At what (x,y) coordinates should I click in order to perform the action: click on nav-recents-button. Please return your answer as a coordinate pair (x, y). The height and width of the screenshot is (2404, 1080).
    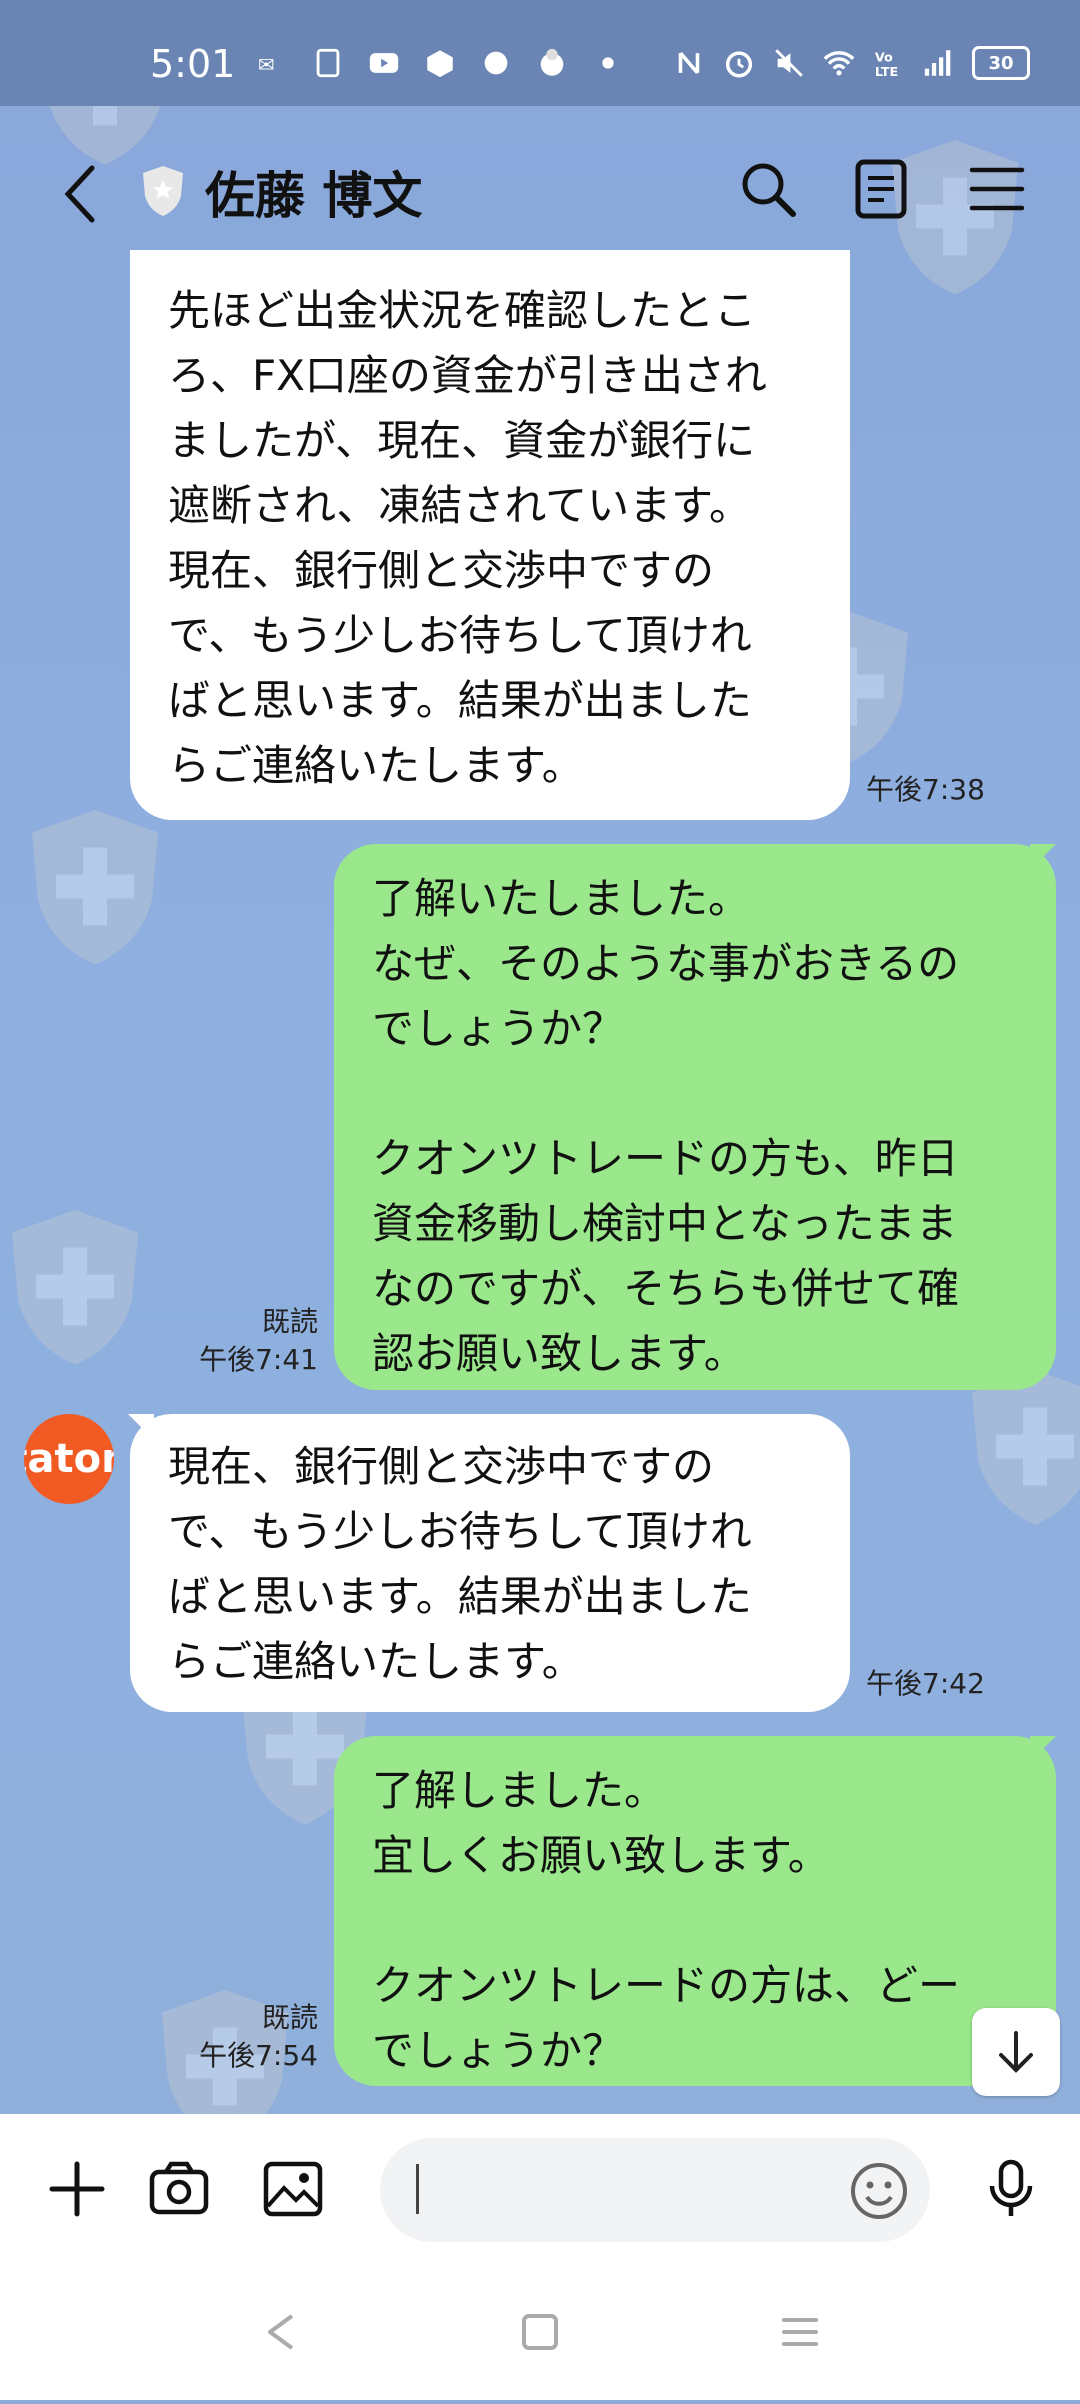
    Looking at the image, I should click on (800, 2332).